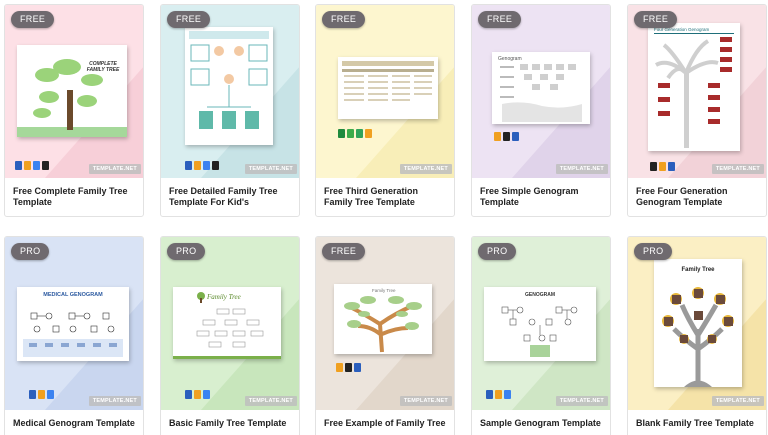 The image size is (768, 435). I want to click on preview-title: COMPLETE FAMILY TREE, so click(103, 67).